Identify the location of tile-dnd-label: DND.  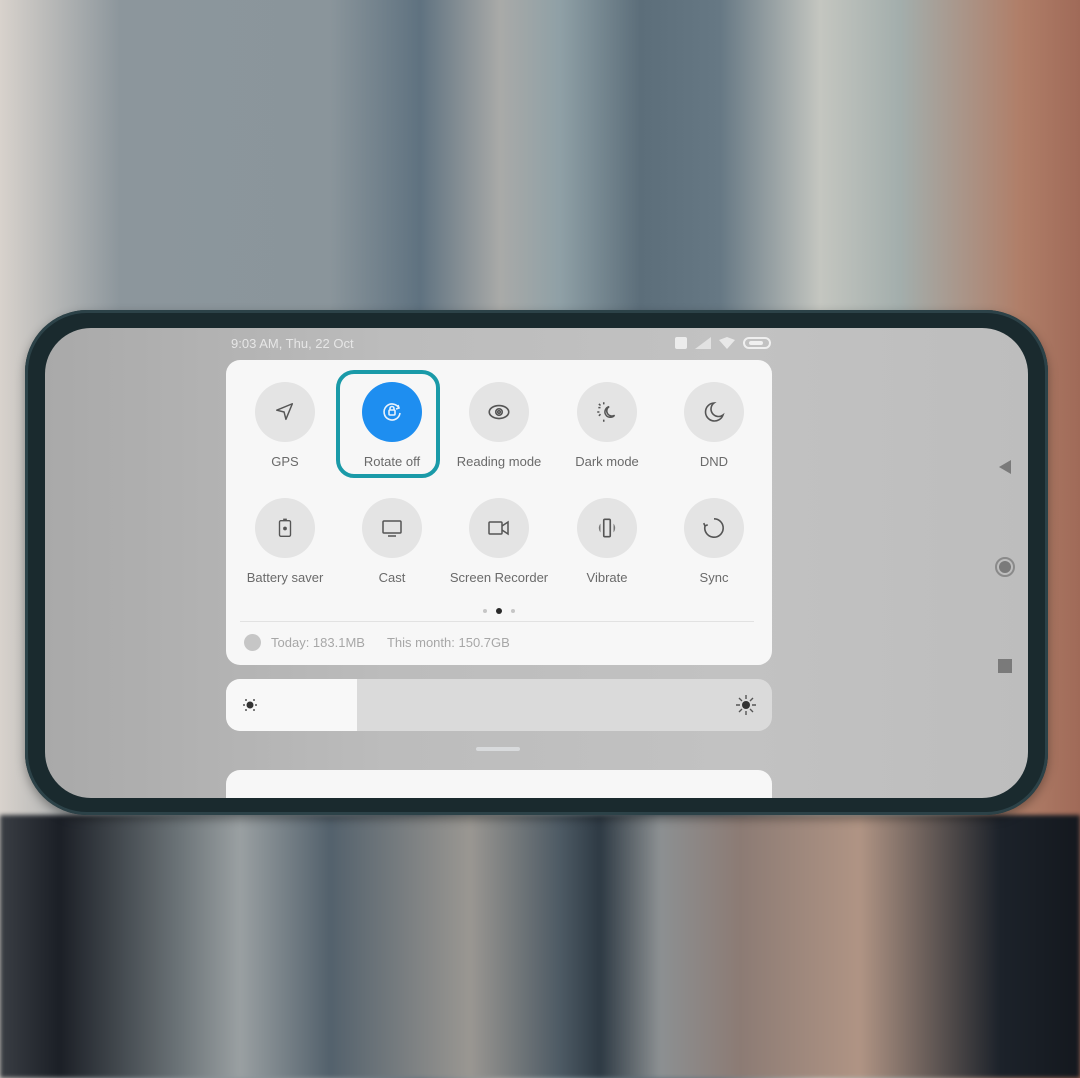
(714, 461).